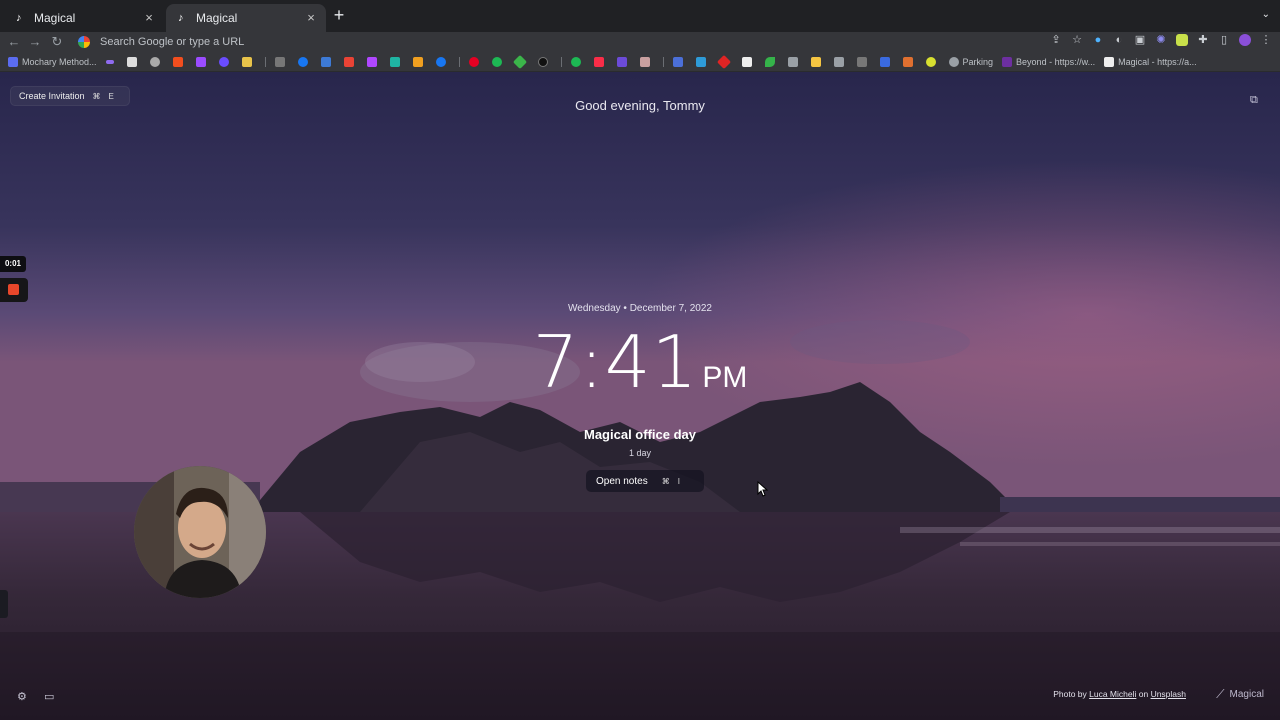  I want to click on bookmark-red, so click(724, 61).